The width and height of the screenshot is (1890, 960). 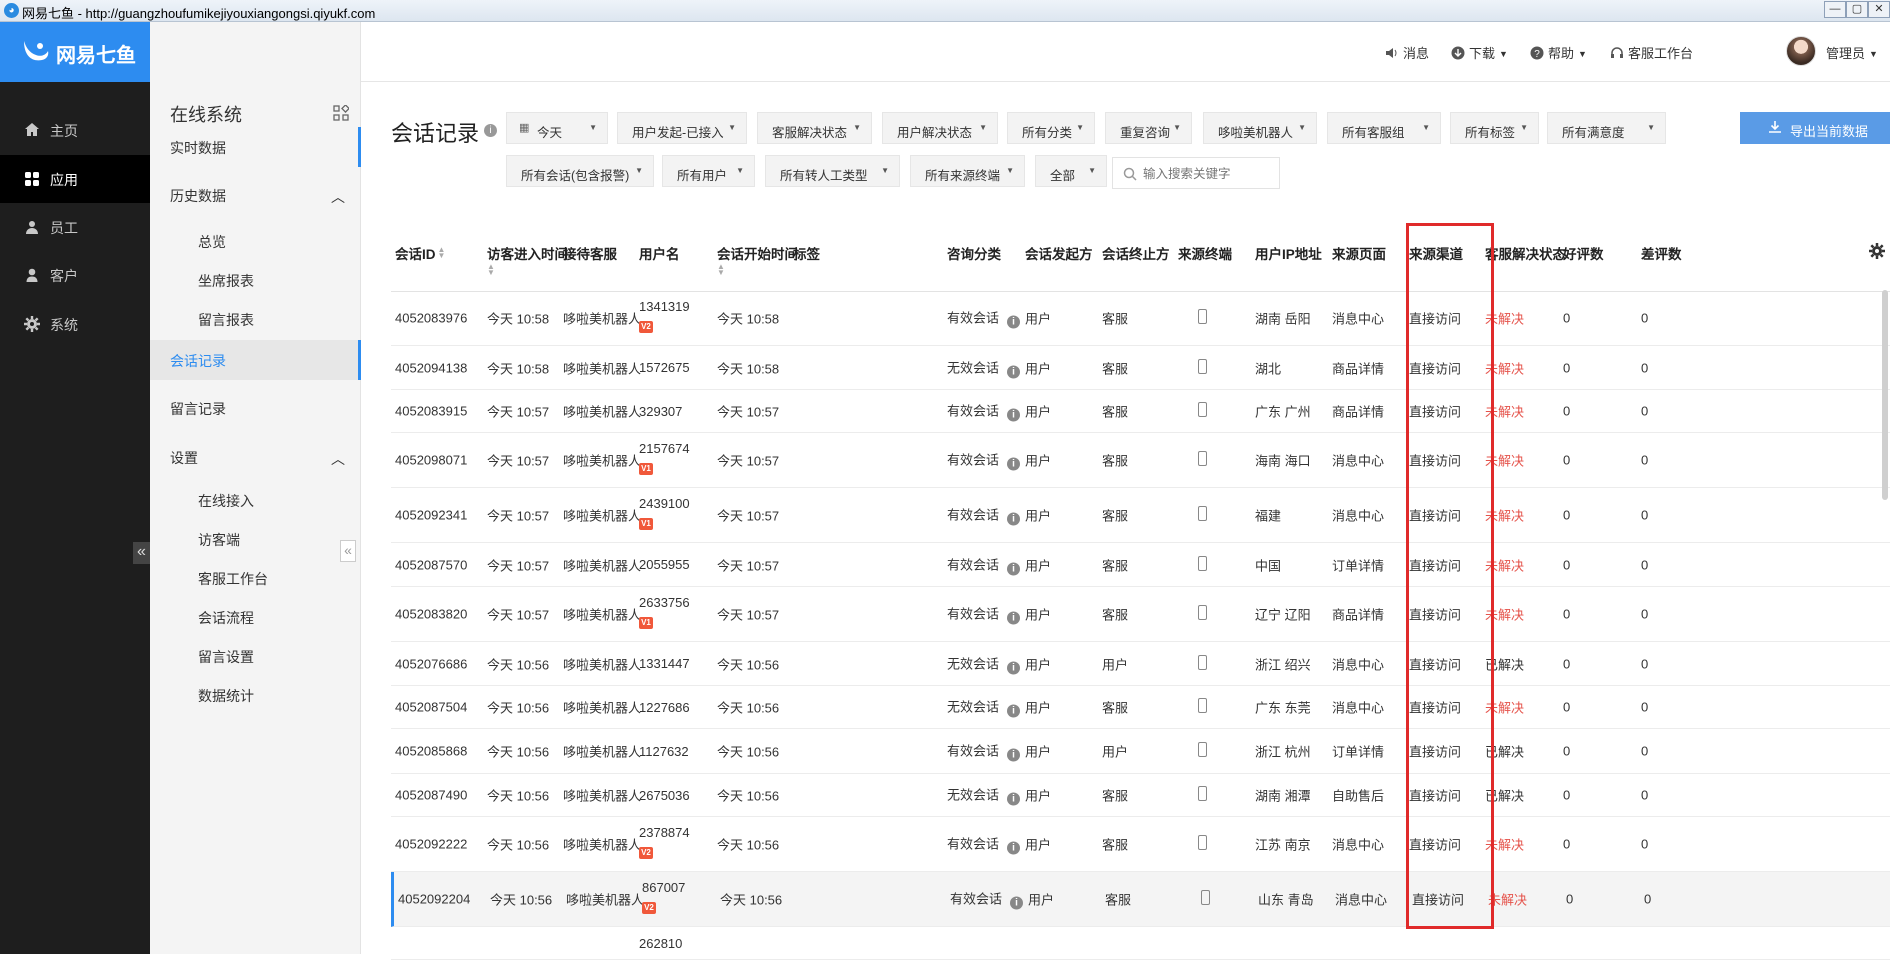 What do you see at coordinates (75, 52) in the screenshot?
I see `logo: 网易七鱼` at bounding box center [75, 52].